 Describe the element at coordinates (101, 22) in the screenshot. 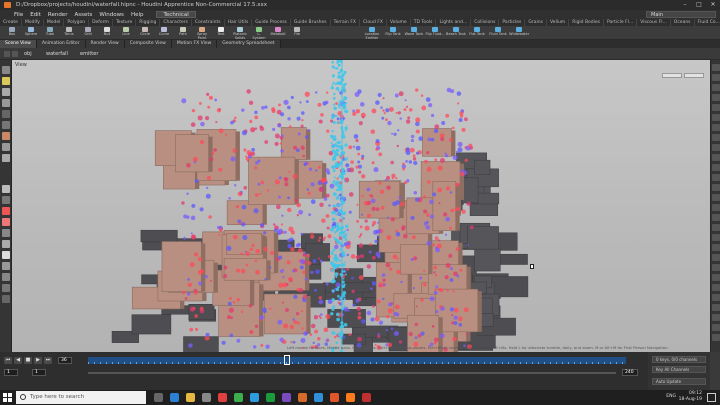

I see `shelf-tab: Deform` at that location.